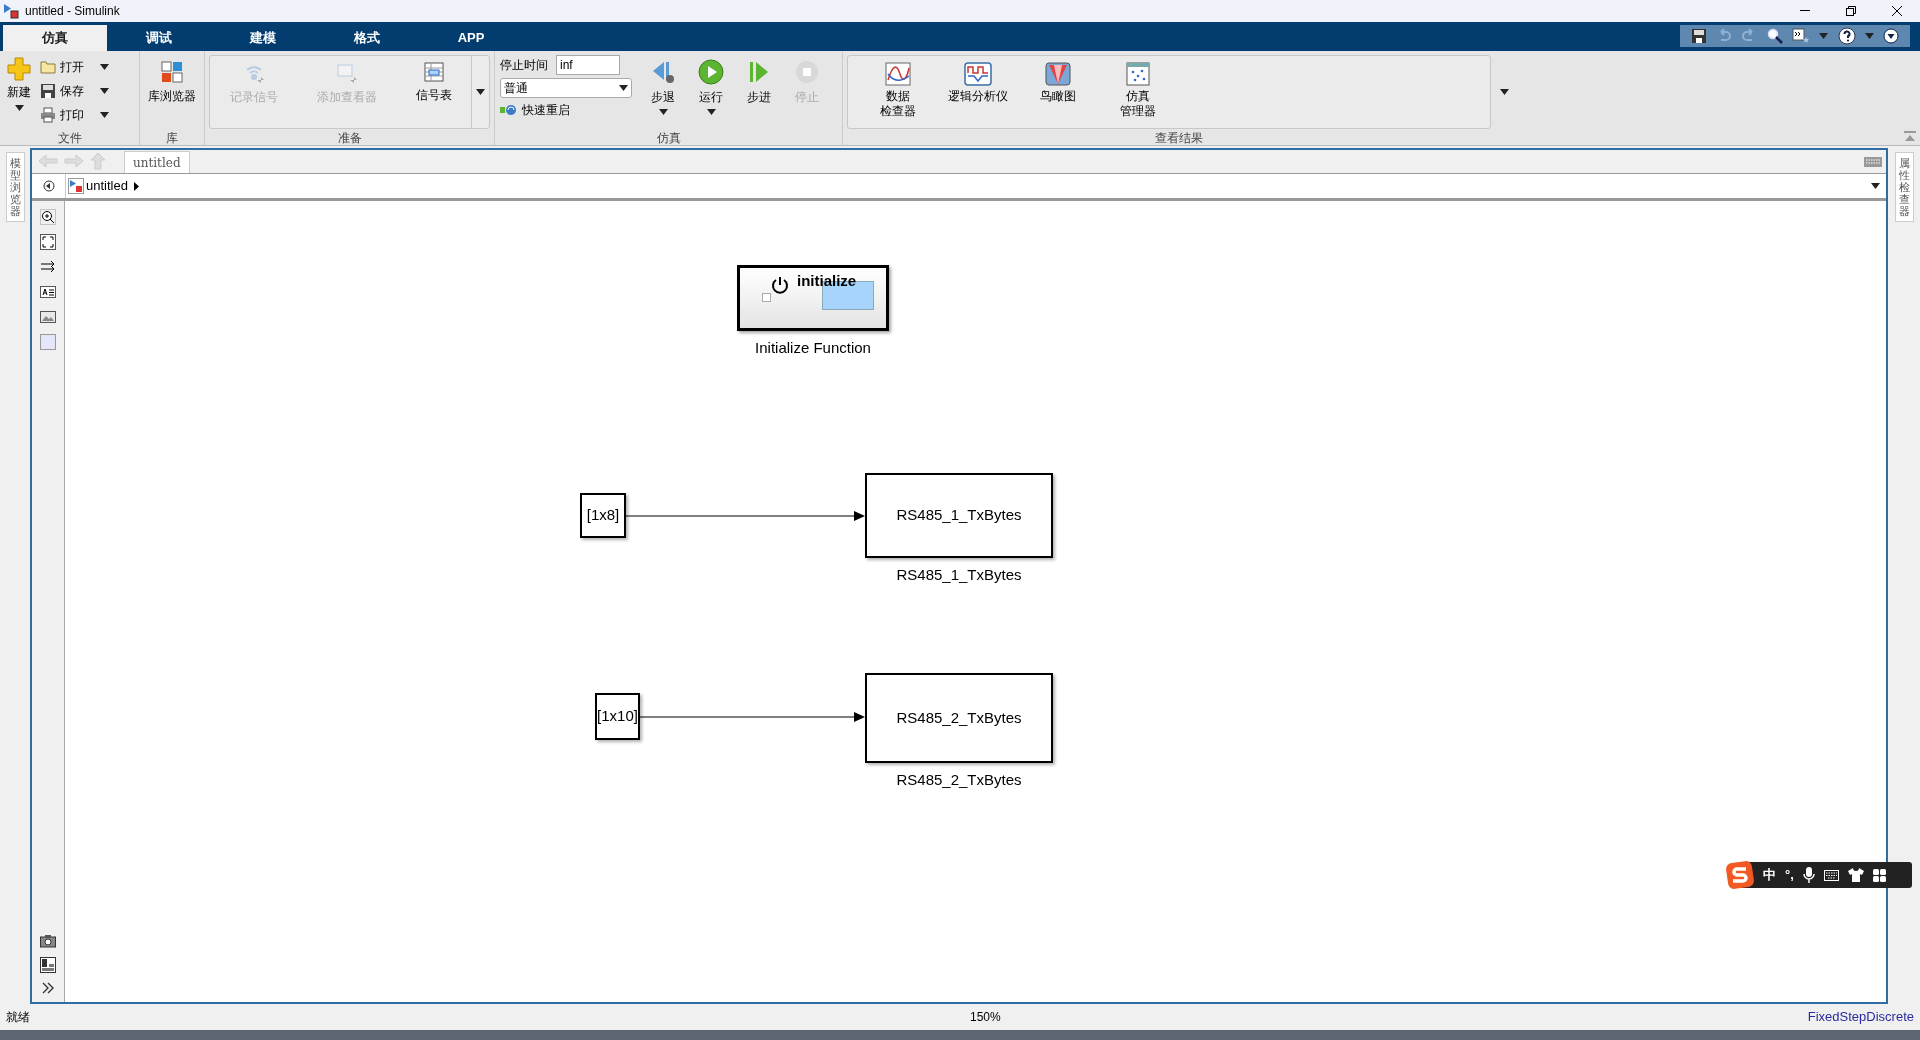  What do you see at coordinates (19, 94) in the screenshot?
I see `new-button: 新建` at bounding box center [19, 94].